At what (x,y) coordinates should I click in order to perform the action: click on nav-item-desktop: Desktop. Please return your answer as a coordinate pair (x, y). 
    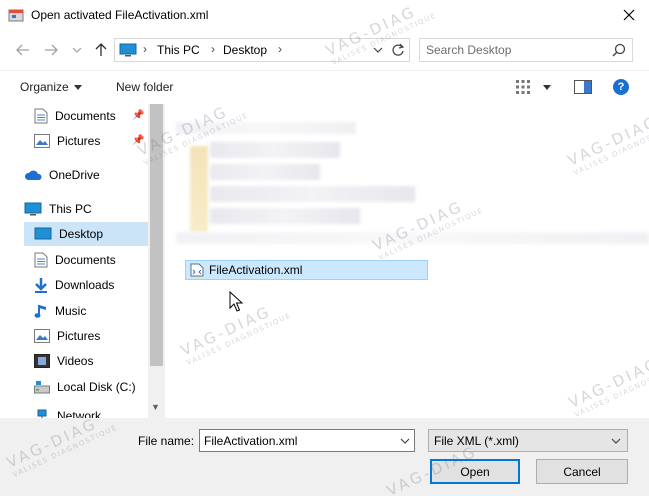
    Looking at the image, I should click on (86, 234).